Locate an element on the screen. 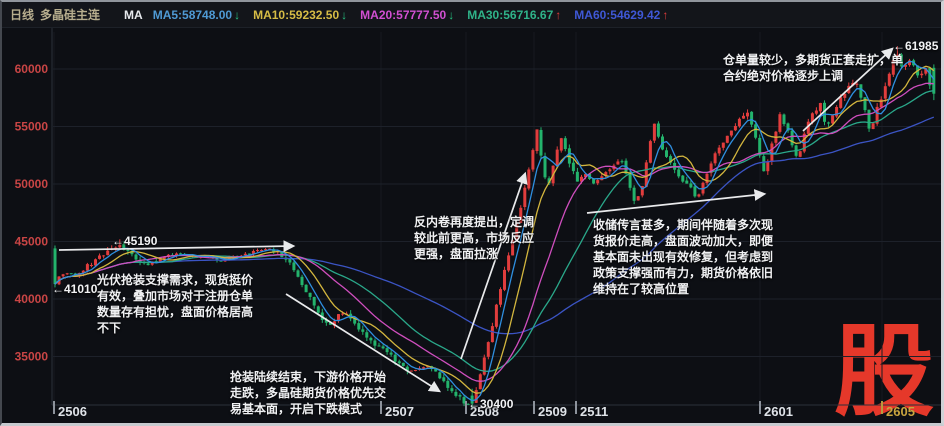  y-axis-label: 60000 is located at coordinates (32, 69).